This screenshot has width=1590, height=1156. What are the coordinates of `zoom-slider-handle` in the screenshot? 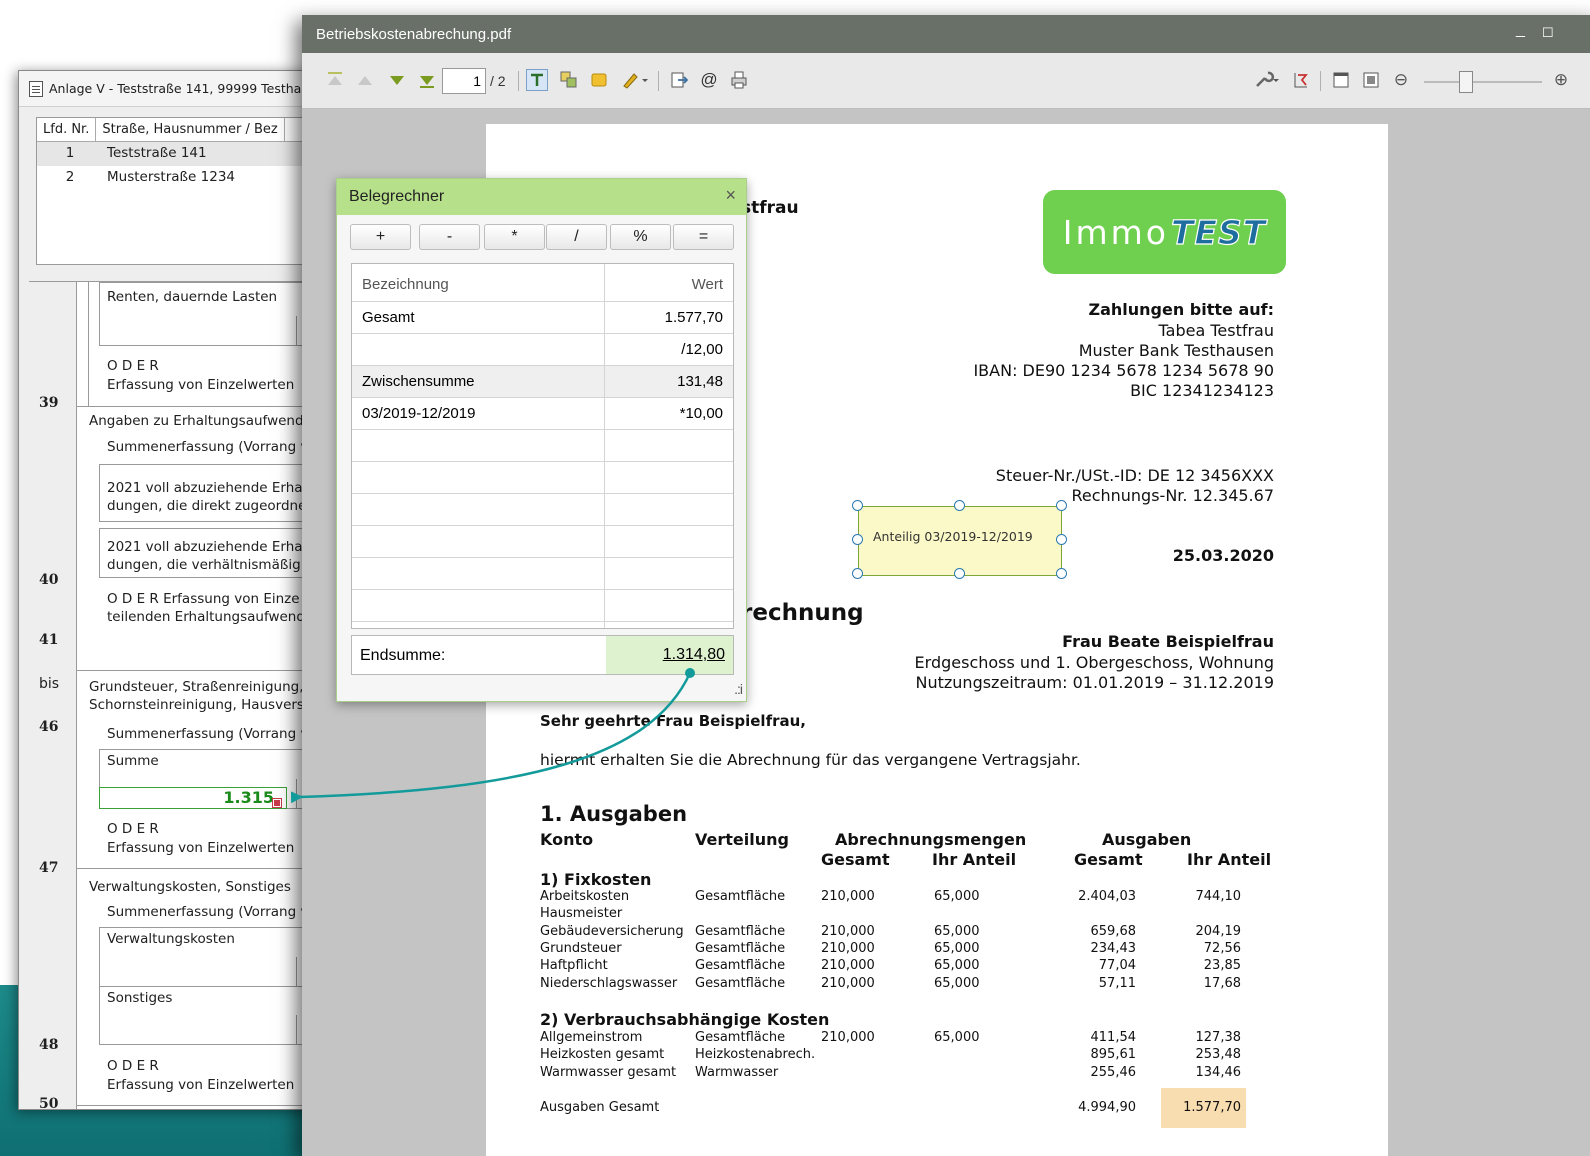 It's located at (1466, 82).